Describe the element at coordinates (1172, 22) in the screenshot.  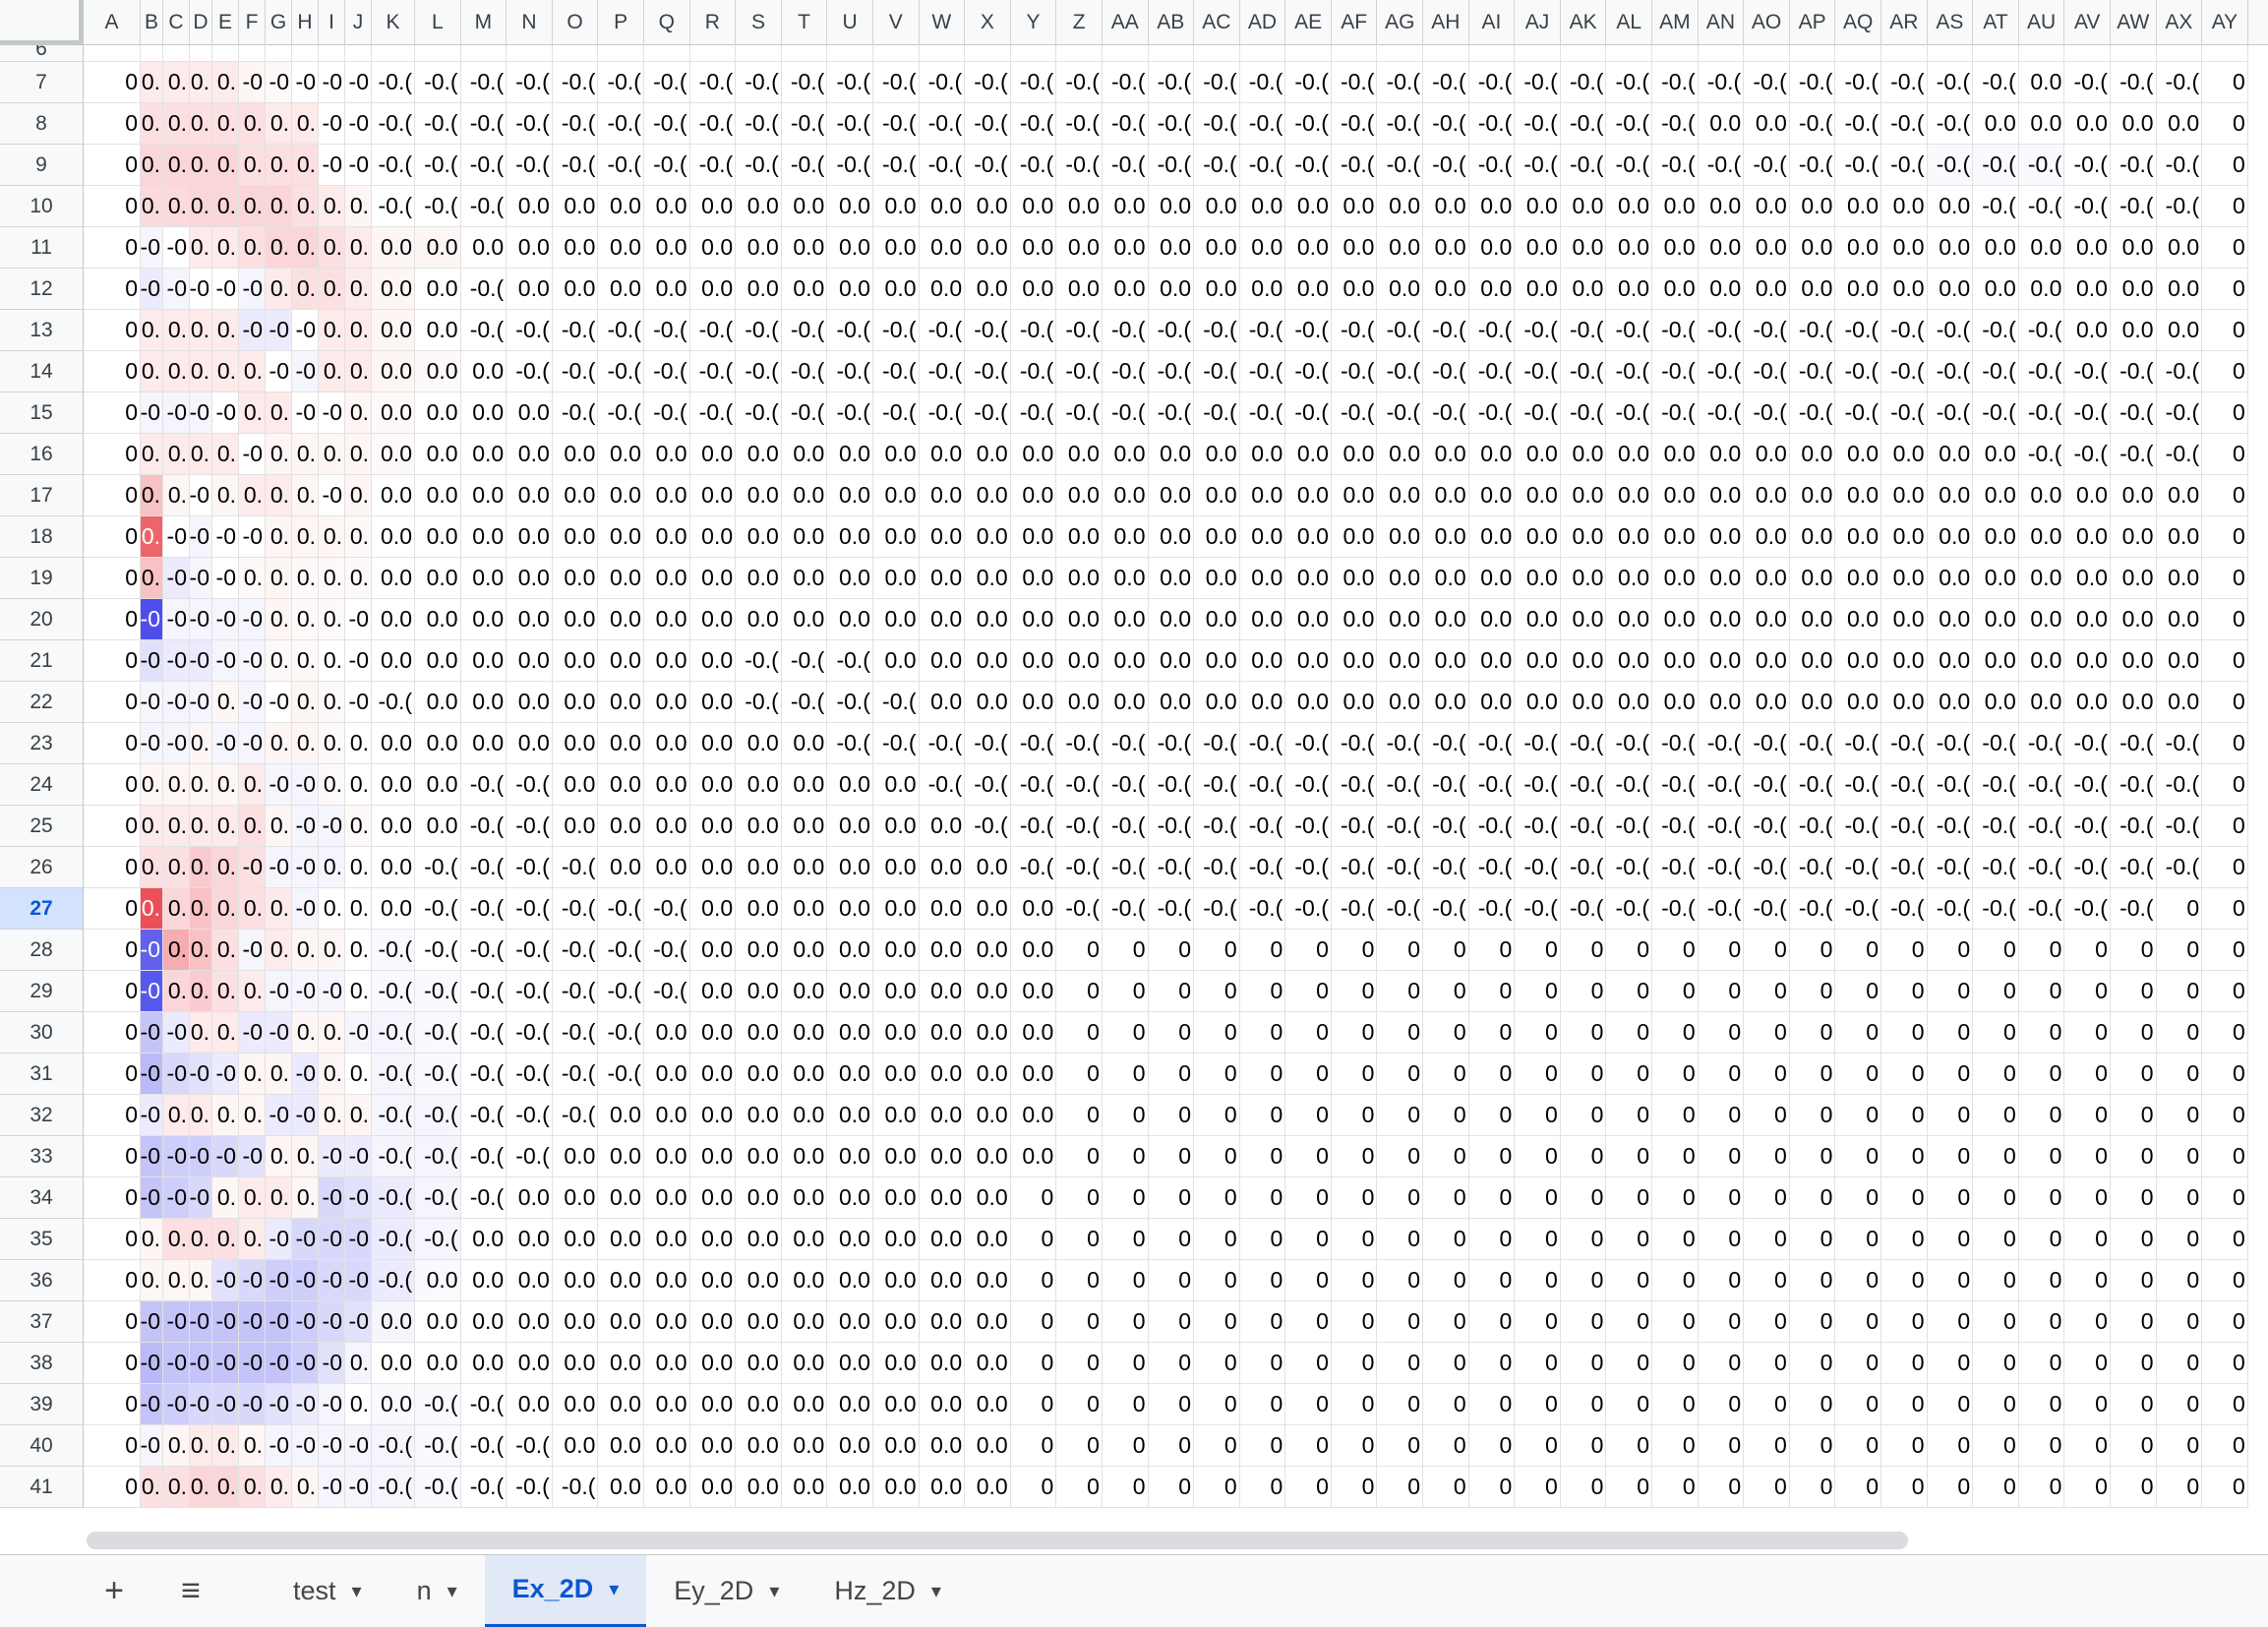
I see `column-header-ab: AB` at that location.